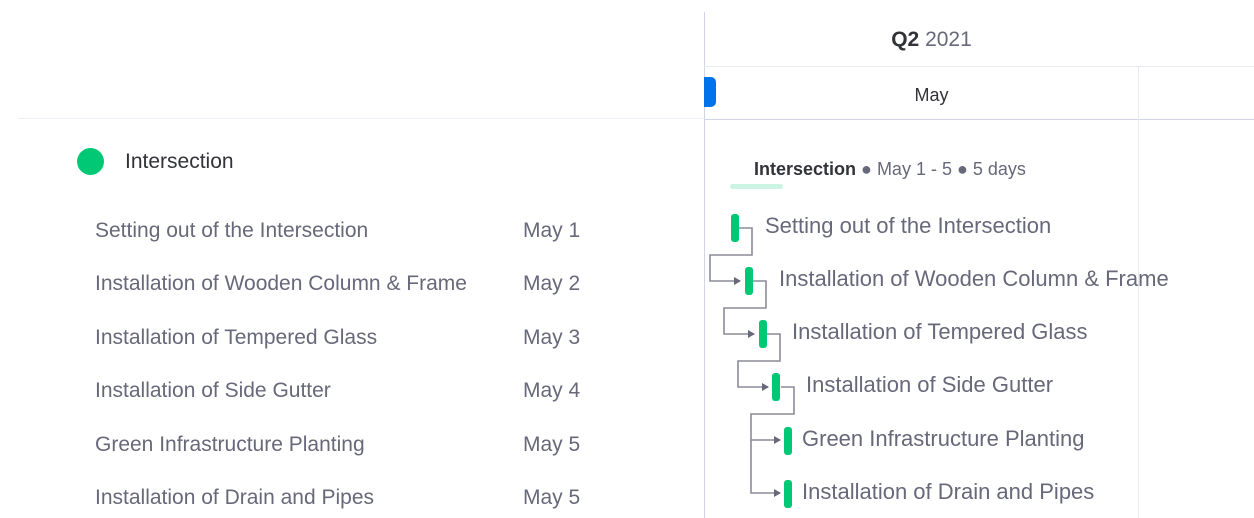  I want to click on task-bar-label: Green Infrastructure Planting, so click(943, 438).